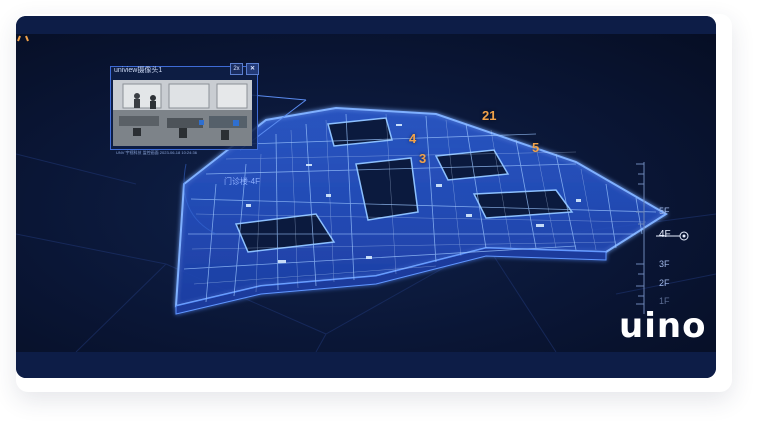 This screenshot has width=760, height=432. Describe the element at coordinates (665, 234) in the screenshot. I see `floor-option-4f: 4F` at that location.